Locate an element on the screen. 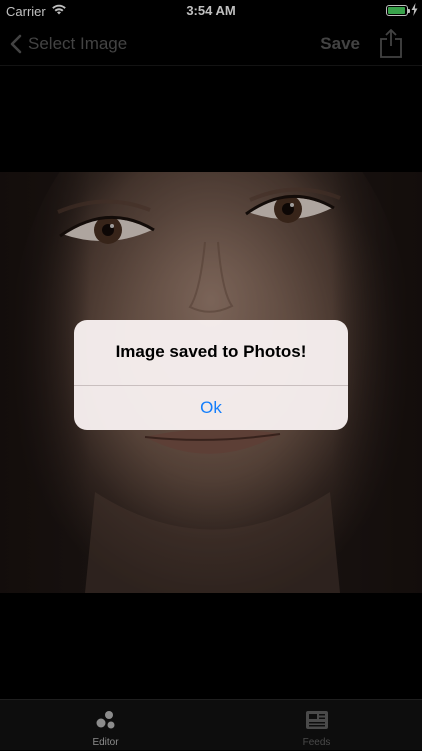  tab-bar: Editor Feeds is located at coordinates (211, 724).